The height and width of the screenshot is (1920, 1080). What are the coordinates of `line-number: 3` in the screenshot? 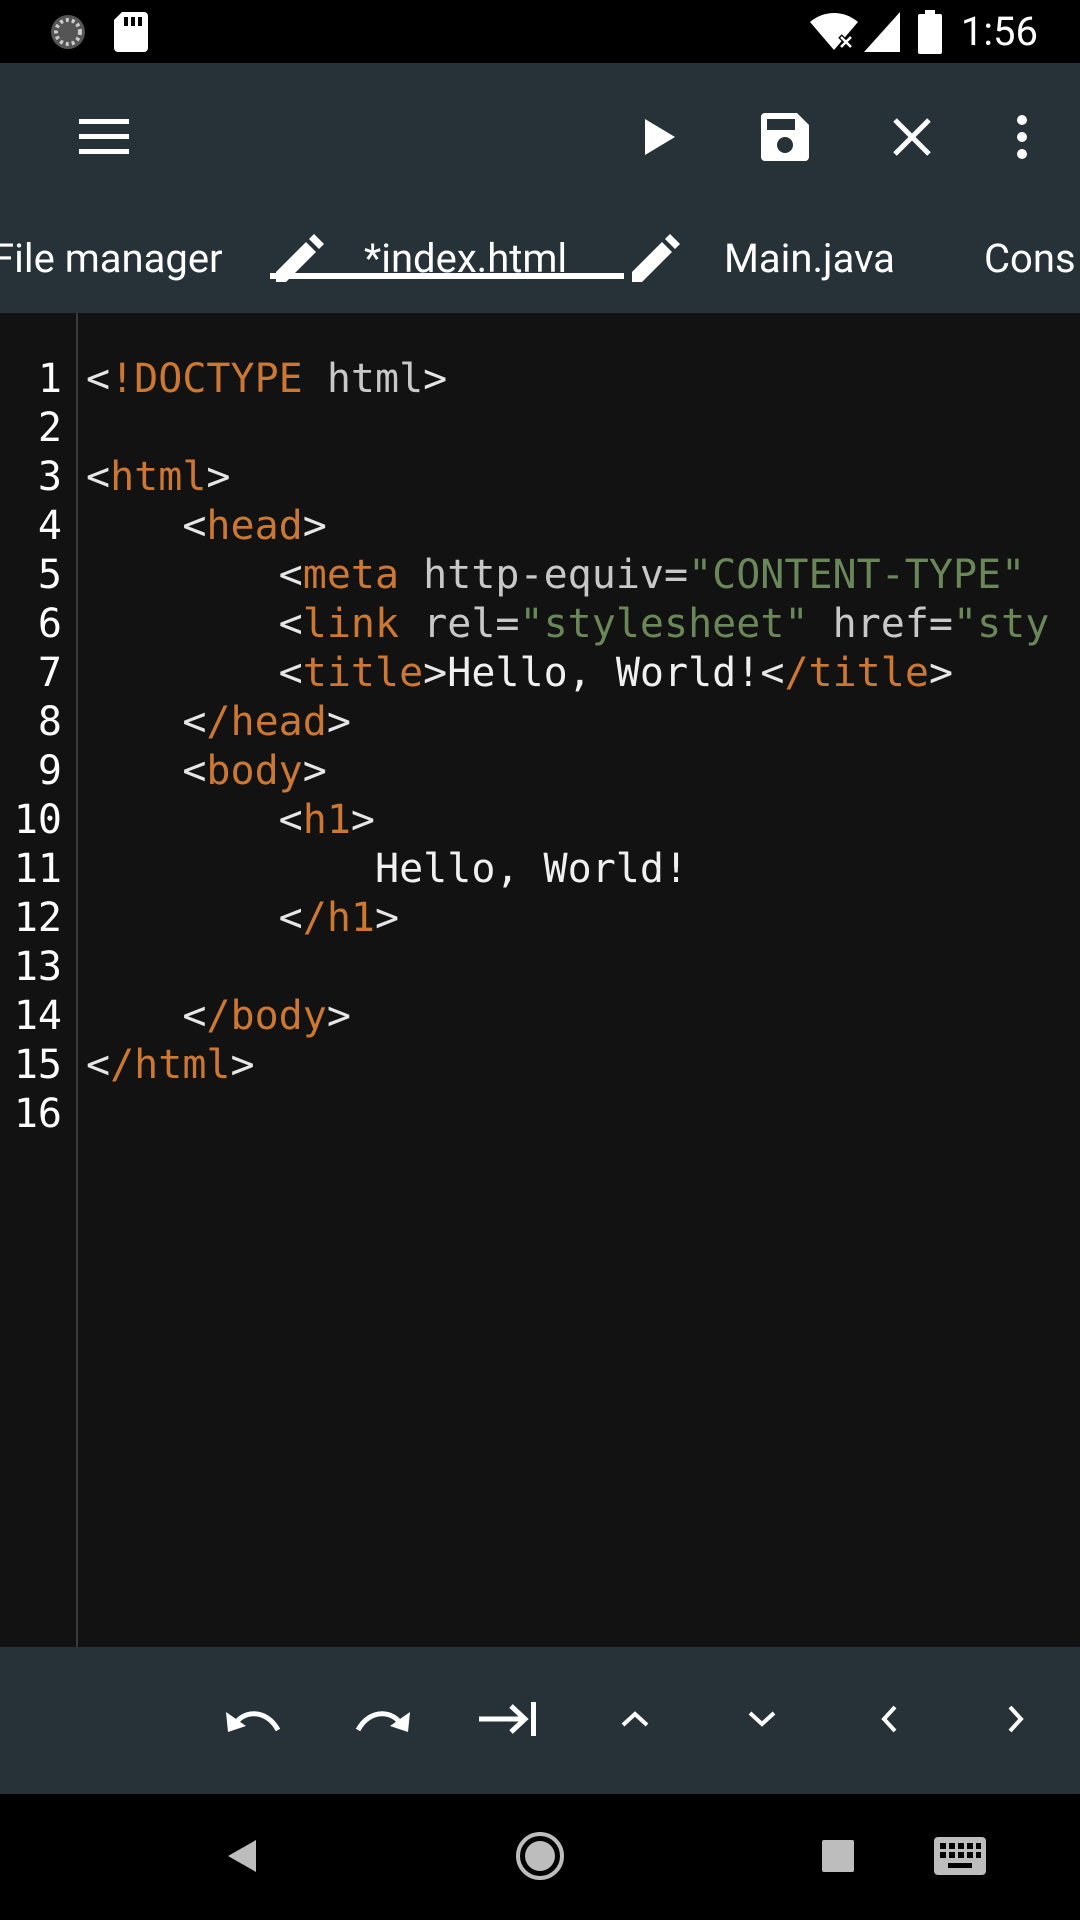 It's located at (49, 477).